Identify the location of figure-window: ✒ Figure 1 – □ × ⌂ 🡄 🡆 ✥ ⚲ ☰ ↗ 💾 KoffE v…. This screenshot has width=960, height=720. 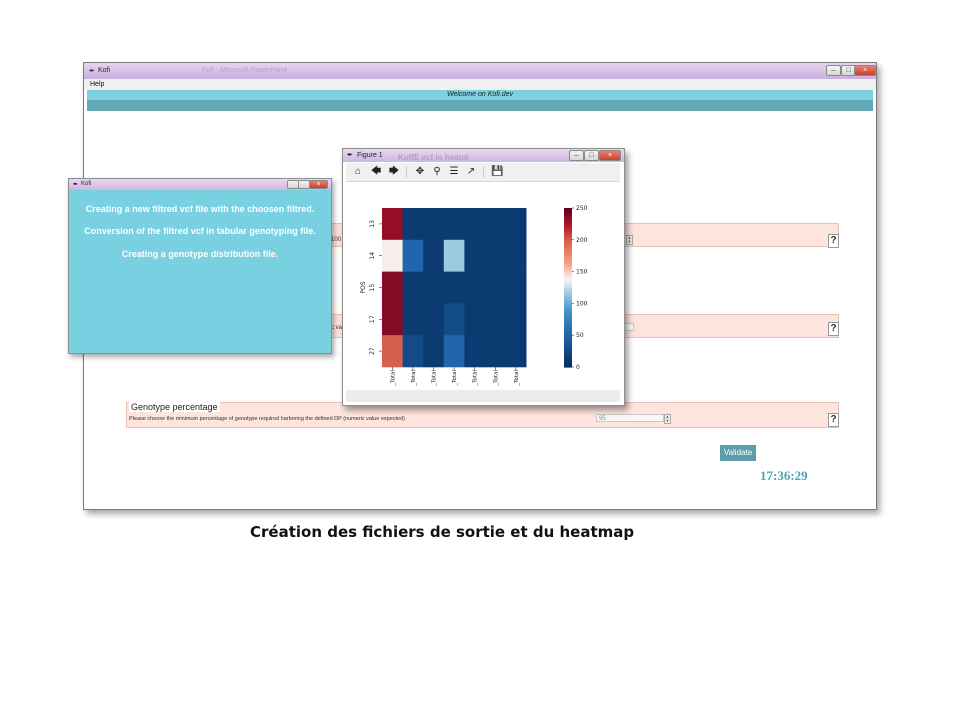
(483, 277).